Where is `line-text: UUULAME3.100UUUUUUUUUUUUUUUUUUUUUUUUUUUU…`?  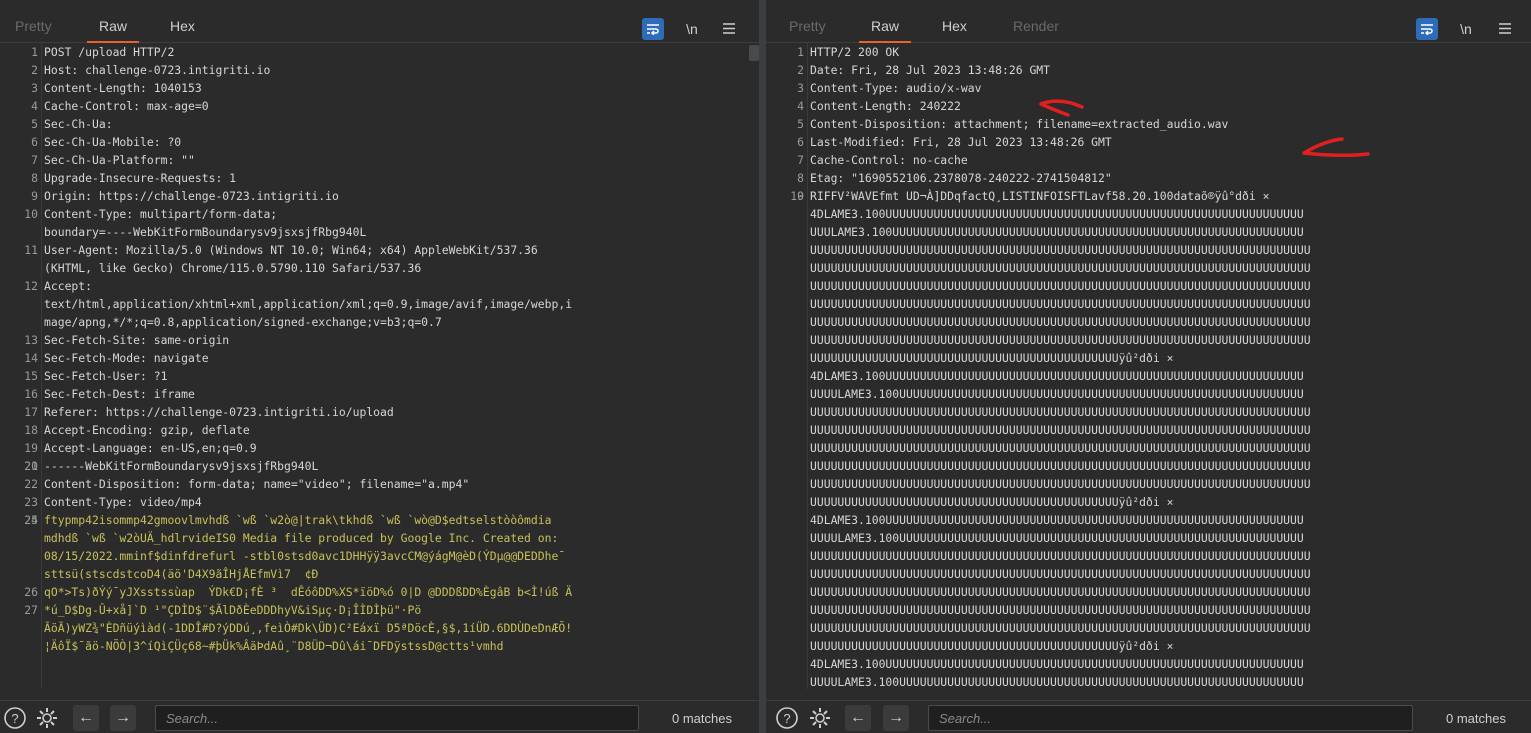
line-text: UUULAME3.100UUUUUUUUUUUUUUUUUUUUUUUUUUUU… is located at coordinates (1057, 232).